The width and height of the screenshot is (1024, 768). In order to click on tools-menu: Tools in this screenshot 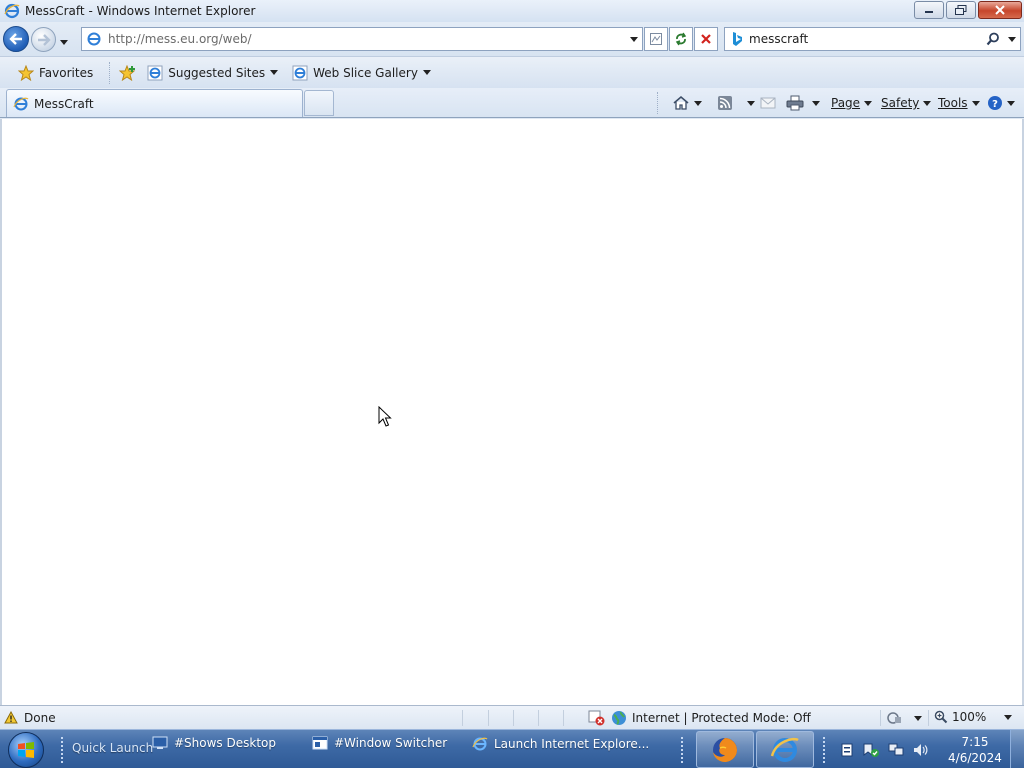, I will do `click(959, 103)`.